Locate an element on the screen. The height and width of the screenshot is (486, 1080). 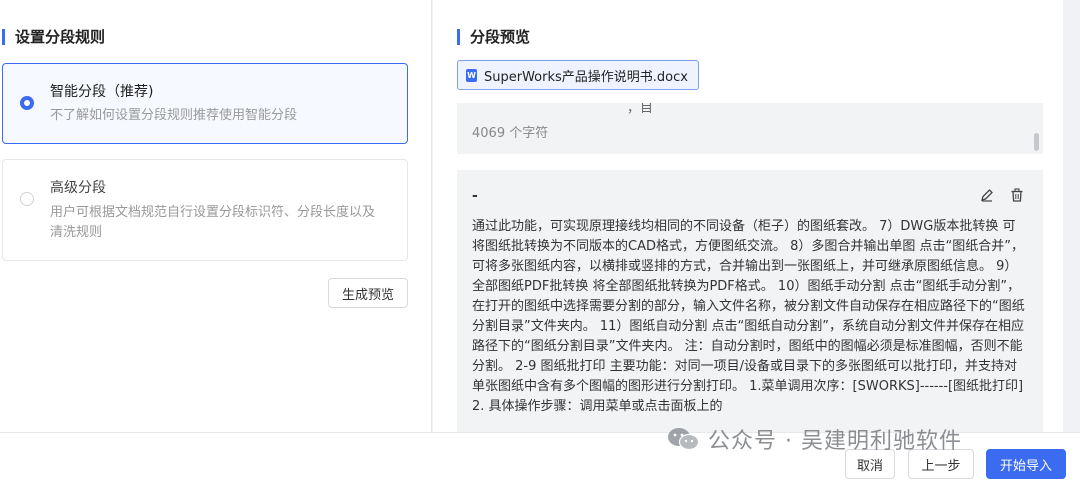
option-advanced-segment: 高级分段 用户可根据文档规范自行设置分段标识符、分段长度以及清洗规则 is located at coordinates (205, 210).